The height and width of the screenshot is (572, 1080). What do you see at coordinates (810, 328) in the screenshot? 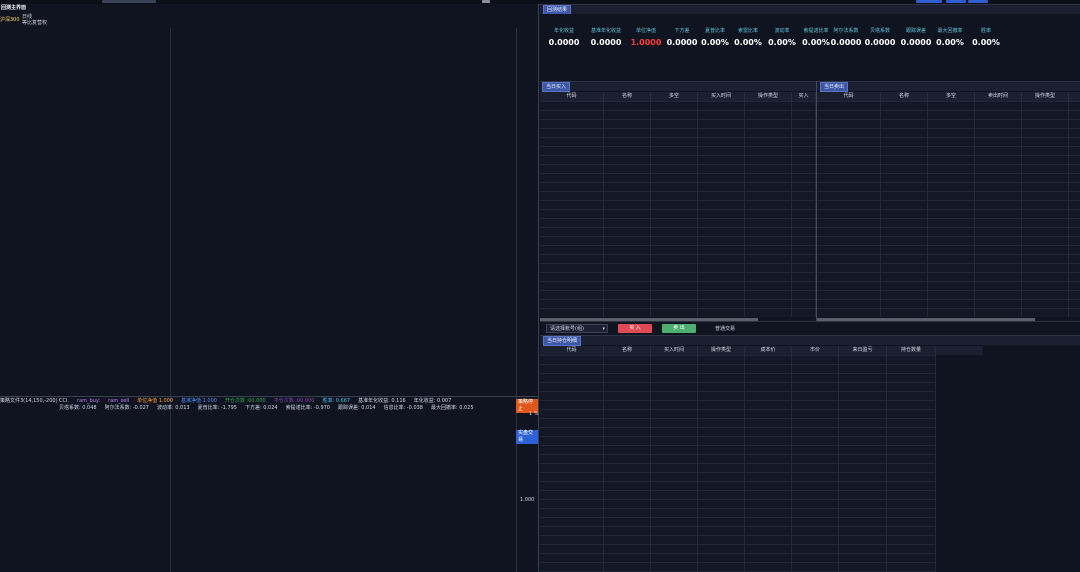
I see `trade-controls: 请选择账号(组) ▾ 买 入 卖 出 普通交易` at bounding box center [810, 328].